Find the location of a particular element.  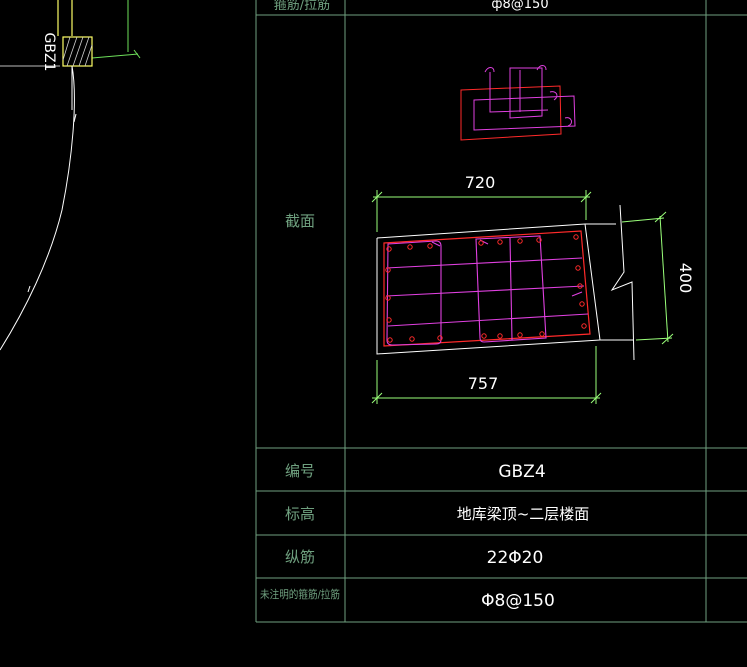

wall-mark is located at coordinates (29, 289).